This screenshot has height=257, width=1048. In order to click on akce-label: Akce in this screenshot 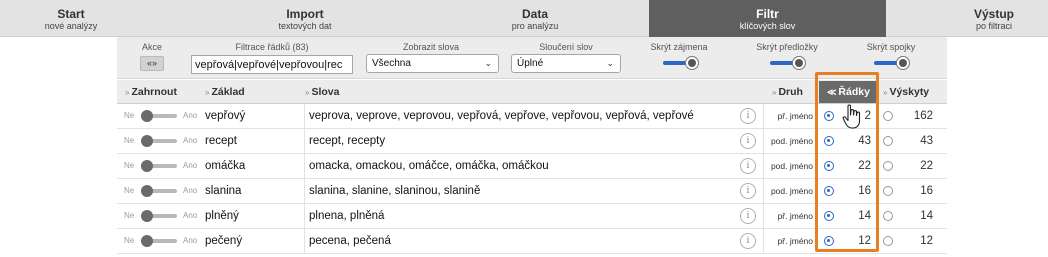, I will do `click(151, 47)`.